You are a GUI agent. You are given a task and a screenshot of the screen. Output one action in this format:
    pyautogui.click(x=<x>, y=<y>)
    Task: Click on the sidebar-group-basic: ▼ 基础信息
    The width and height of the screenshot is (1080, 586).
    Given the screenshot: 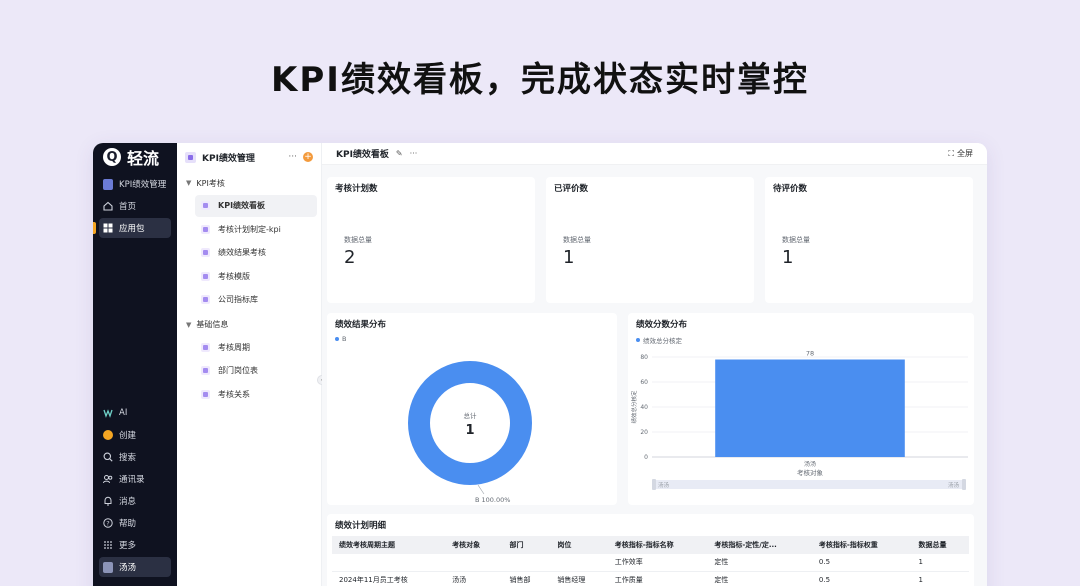 What is the action you would take?
    pyautogui.click(x=249, y=325)
    